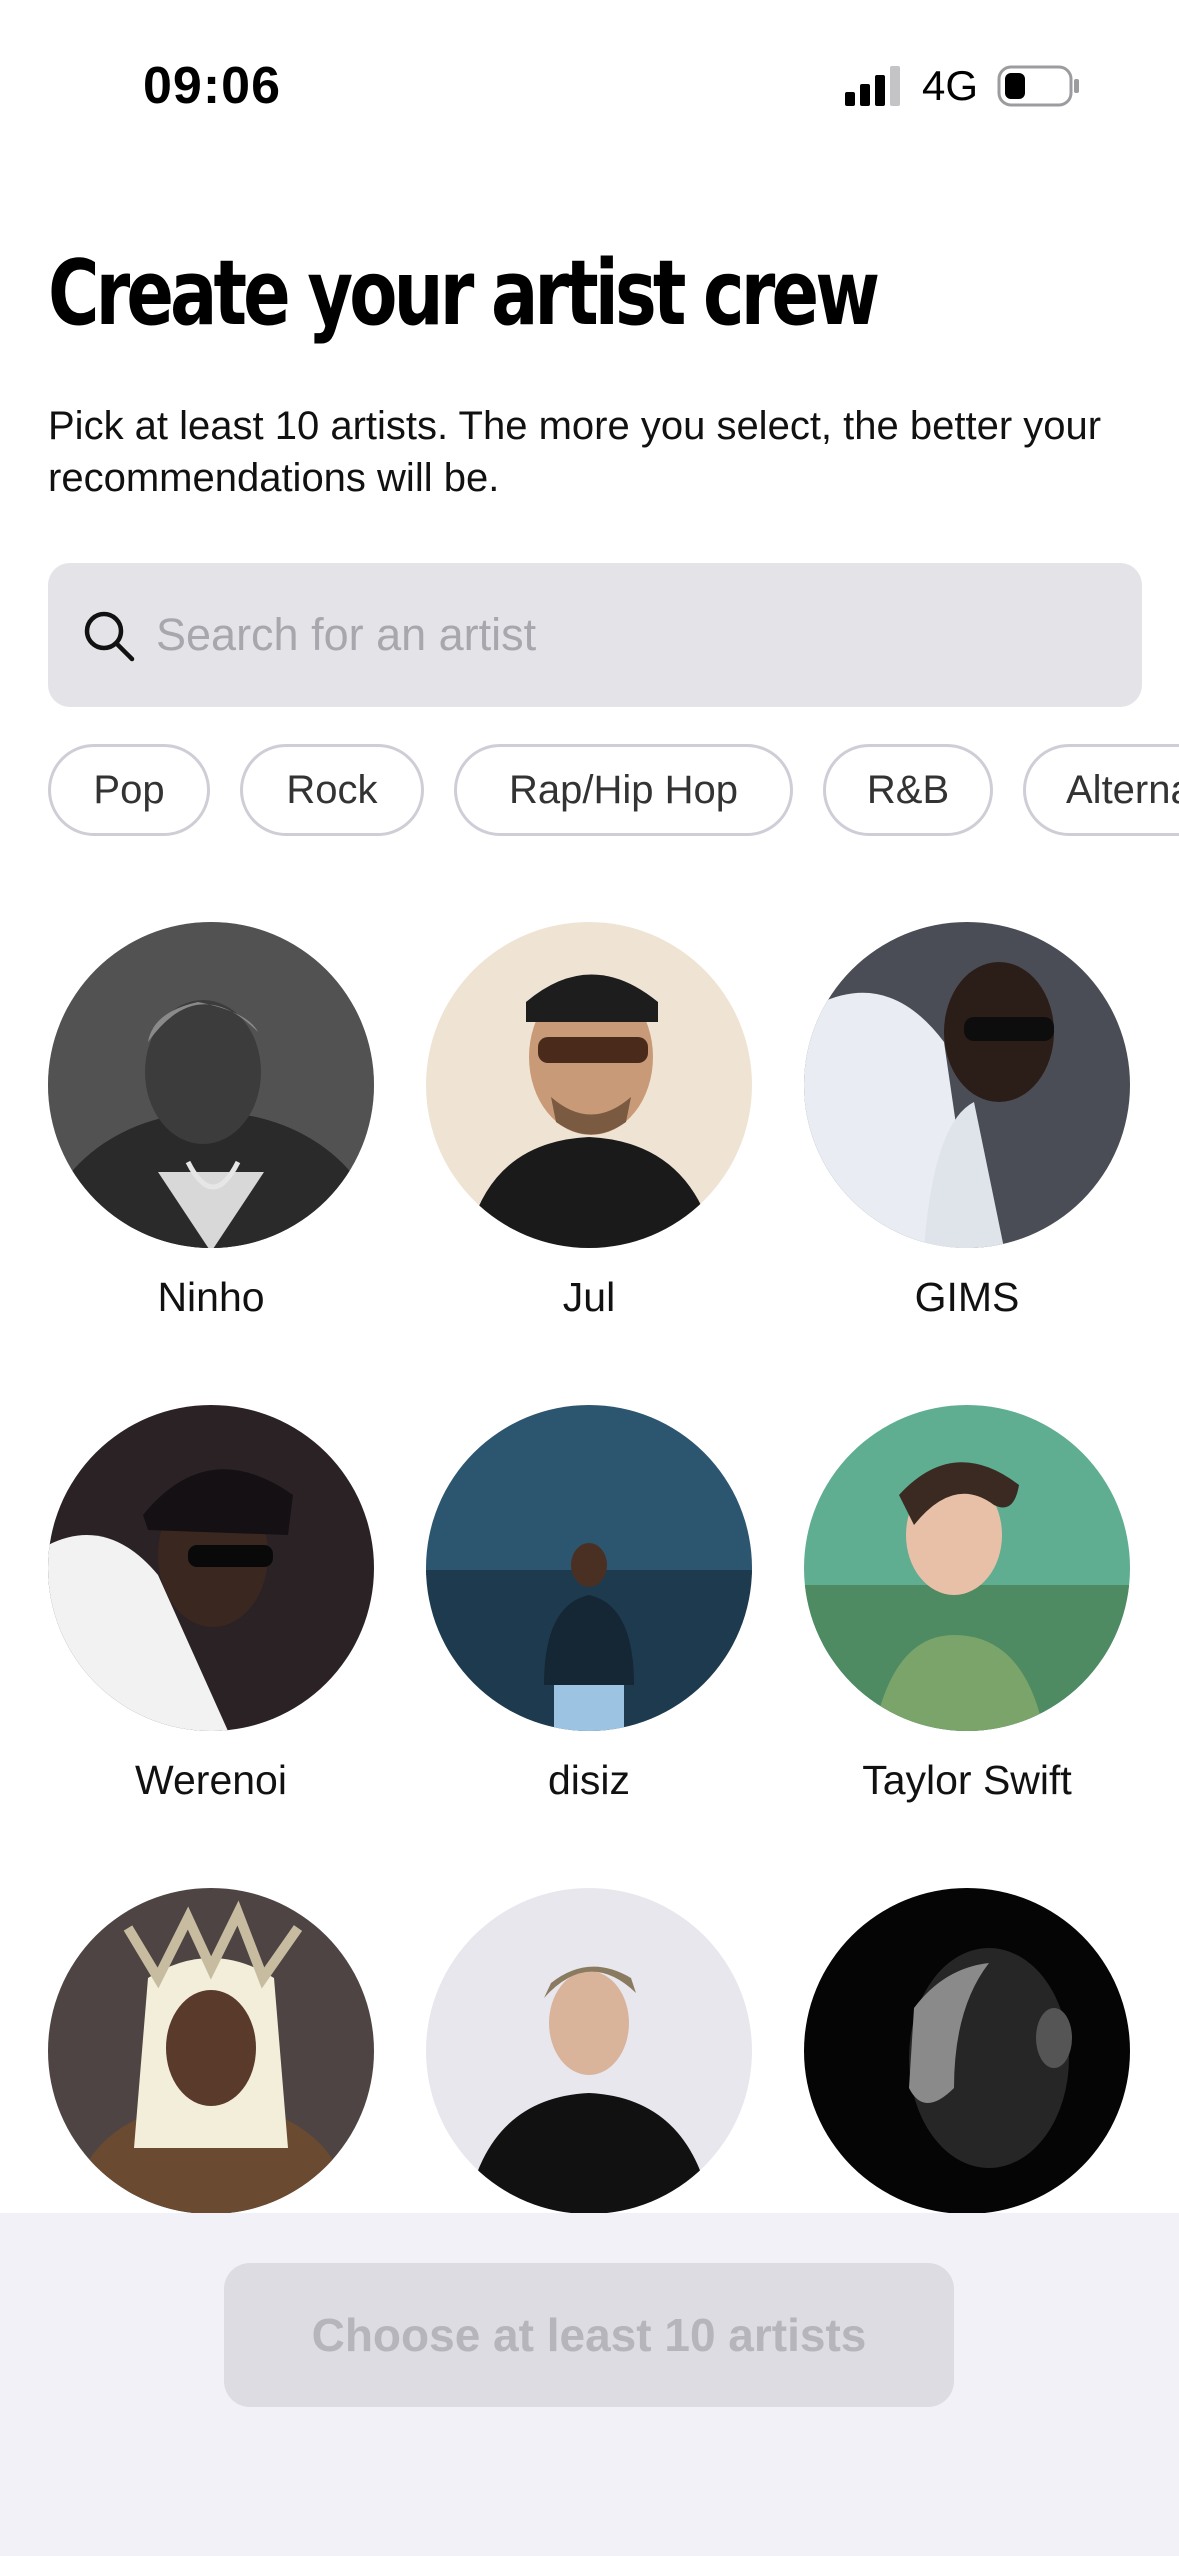 The height and width of the screenshot is (2556, 1179). I want to click on artist-name: Ninho, so click(211, 1297).